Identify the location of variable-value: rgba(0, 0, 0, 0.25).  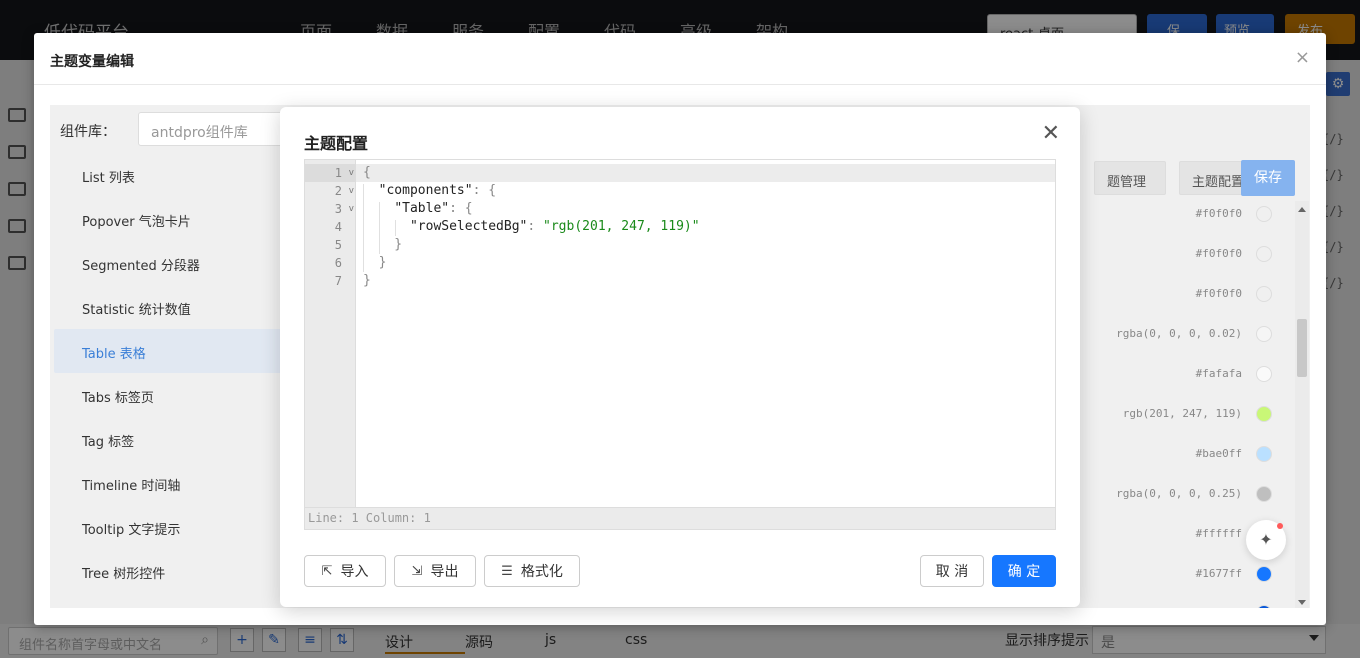
(1179, 493).